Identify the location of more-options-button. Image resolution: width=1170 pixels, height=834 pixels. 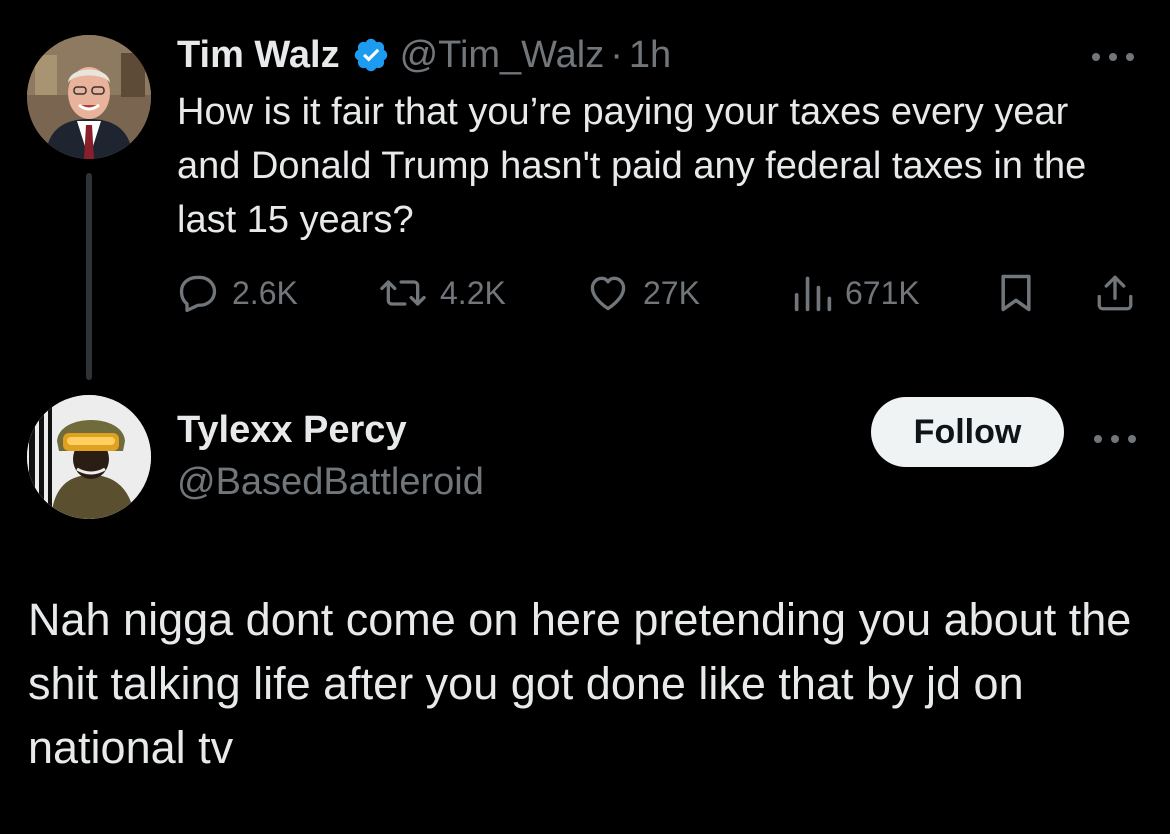
(1113, 52).